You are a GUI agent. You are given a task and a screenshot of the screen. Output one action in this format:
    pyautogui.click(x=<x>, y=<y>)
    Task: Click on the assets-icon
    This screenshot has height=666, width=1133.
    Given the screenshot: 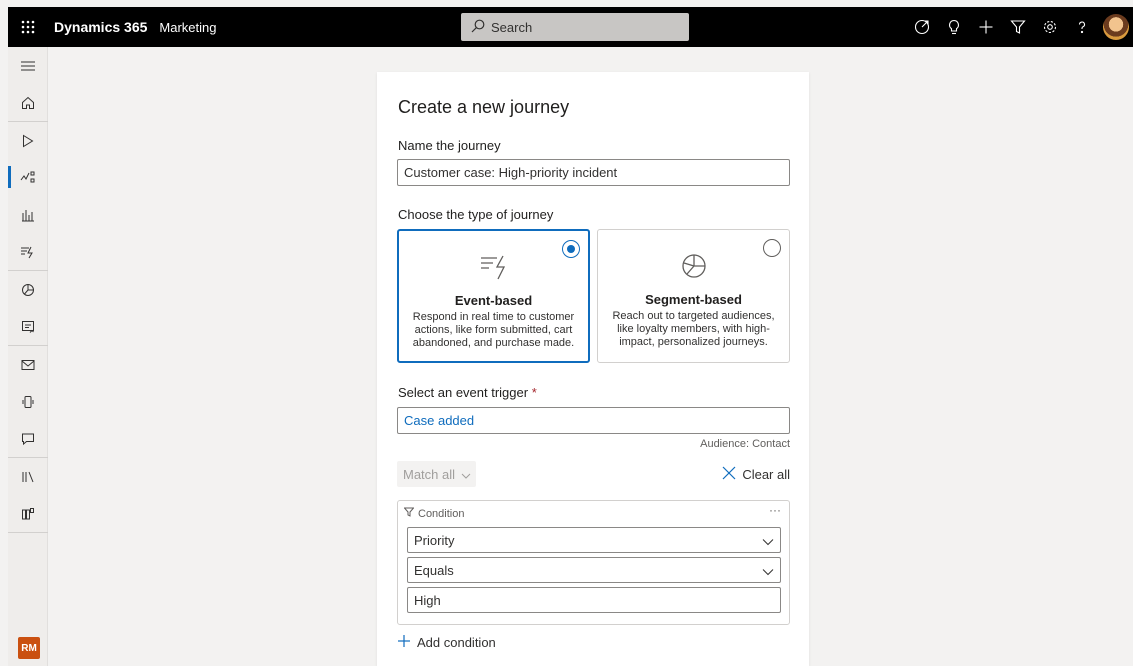 What is the action you would take?
    pyautogui.click(x=28, y=513)
    